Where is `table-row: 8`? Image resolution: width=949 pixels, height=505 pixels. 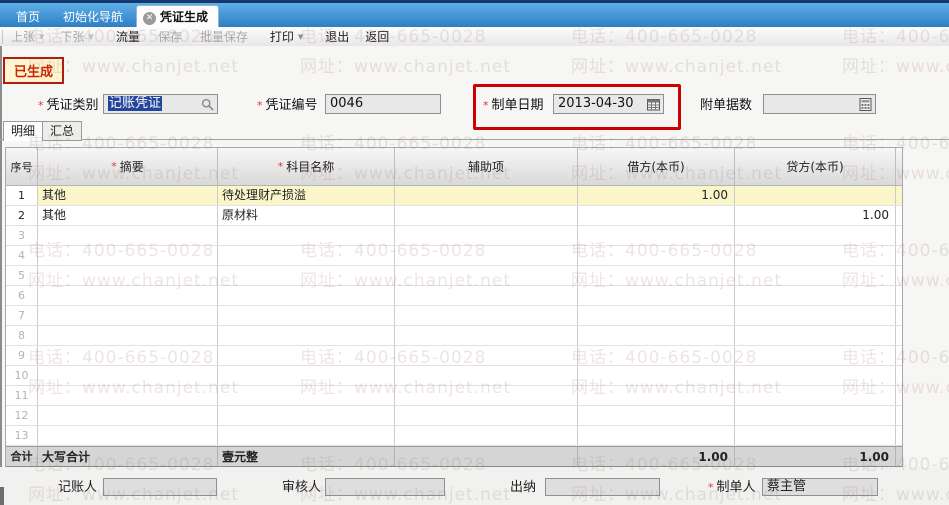 table-row: 8 is located at coordinates (454, 336).